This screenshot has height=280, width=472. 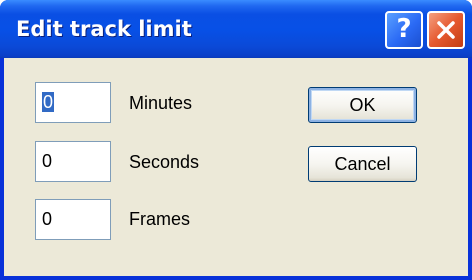 What do you see at coordinates (362, 105) in the screenshot?
I see `ok-button: OK` at bounding box center [362, 105].